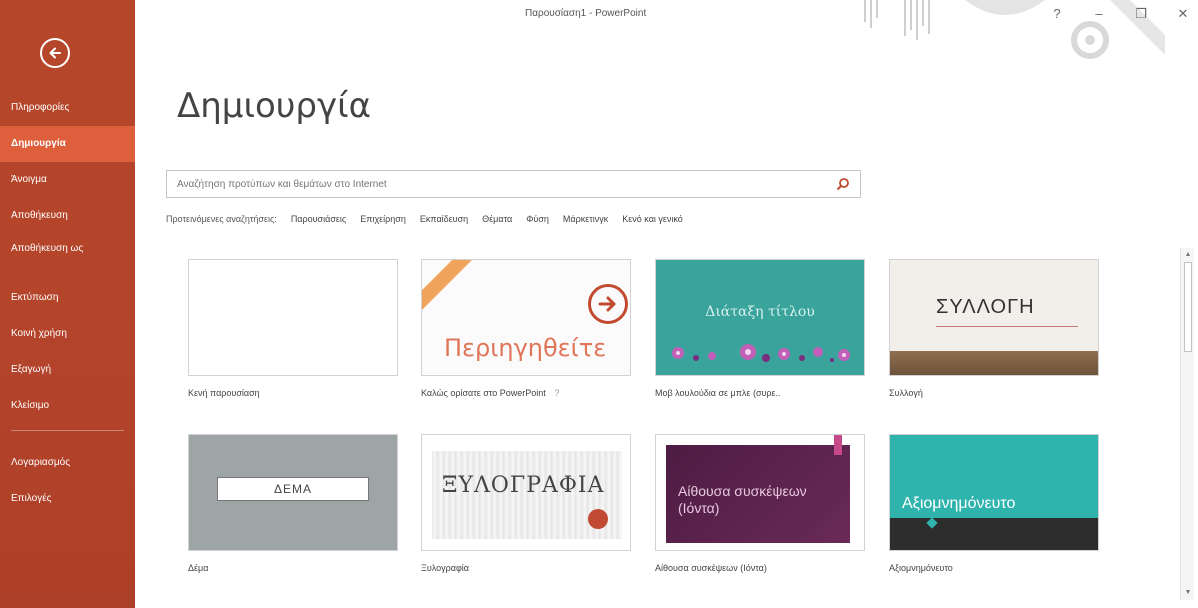  Describe the element at coordinates (526, 317) in the screenshot. I see `template-thumbnail: Περιηγηθείτε` at that location.